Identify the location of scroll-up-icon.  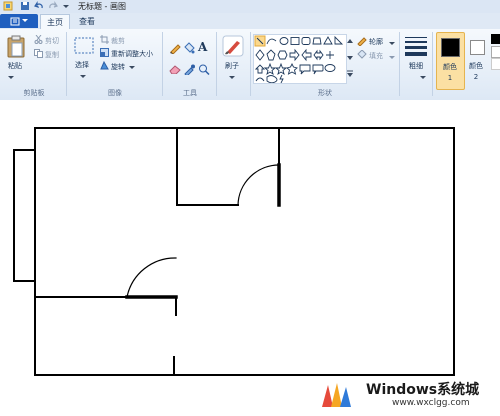
(350, 43).